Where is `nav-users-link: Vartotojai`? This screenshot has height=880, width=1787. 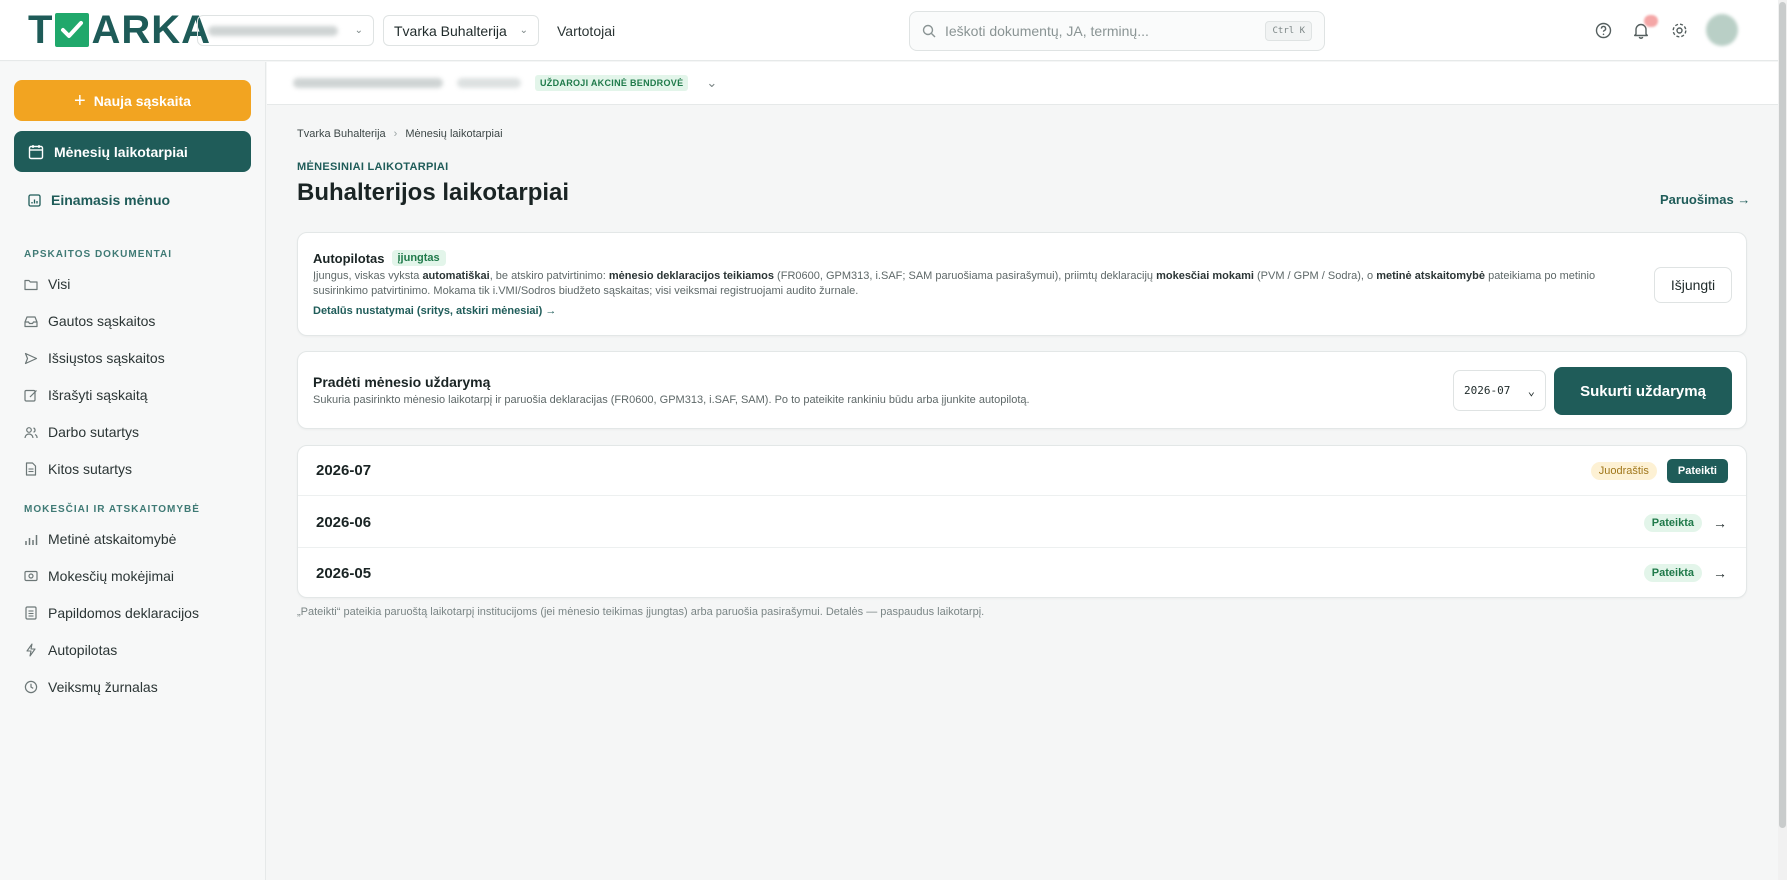 nav-users-link: Vartotojai is located at coordinates (586, 31).